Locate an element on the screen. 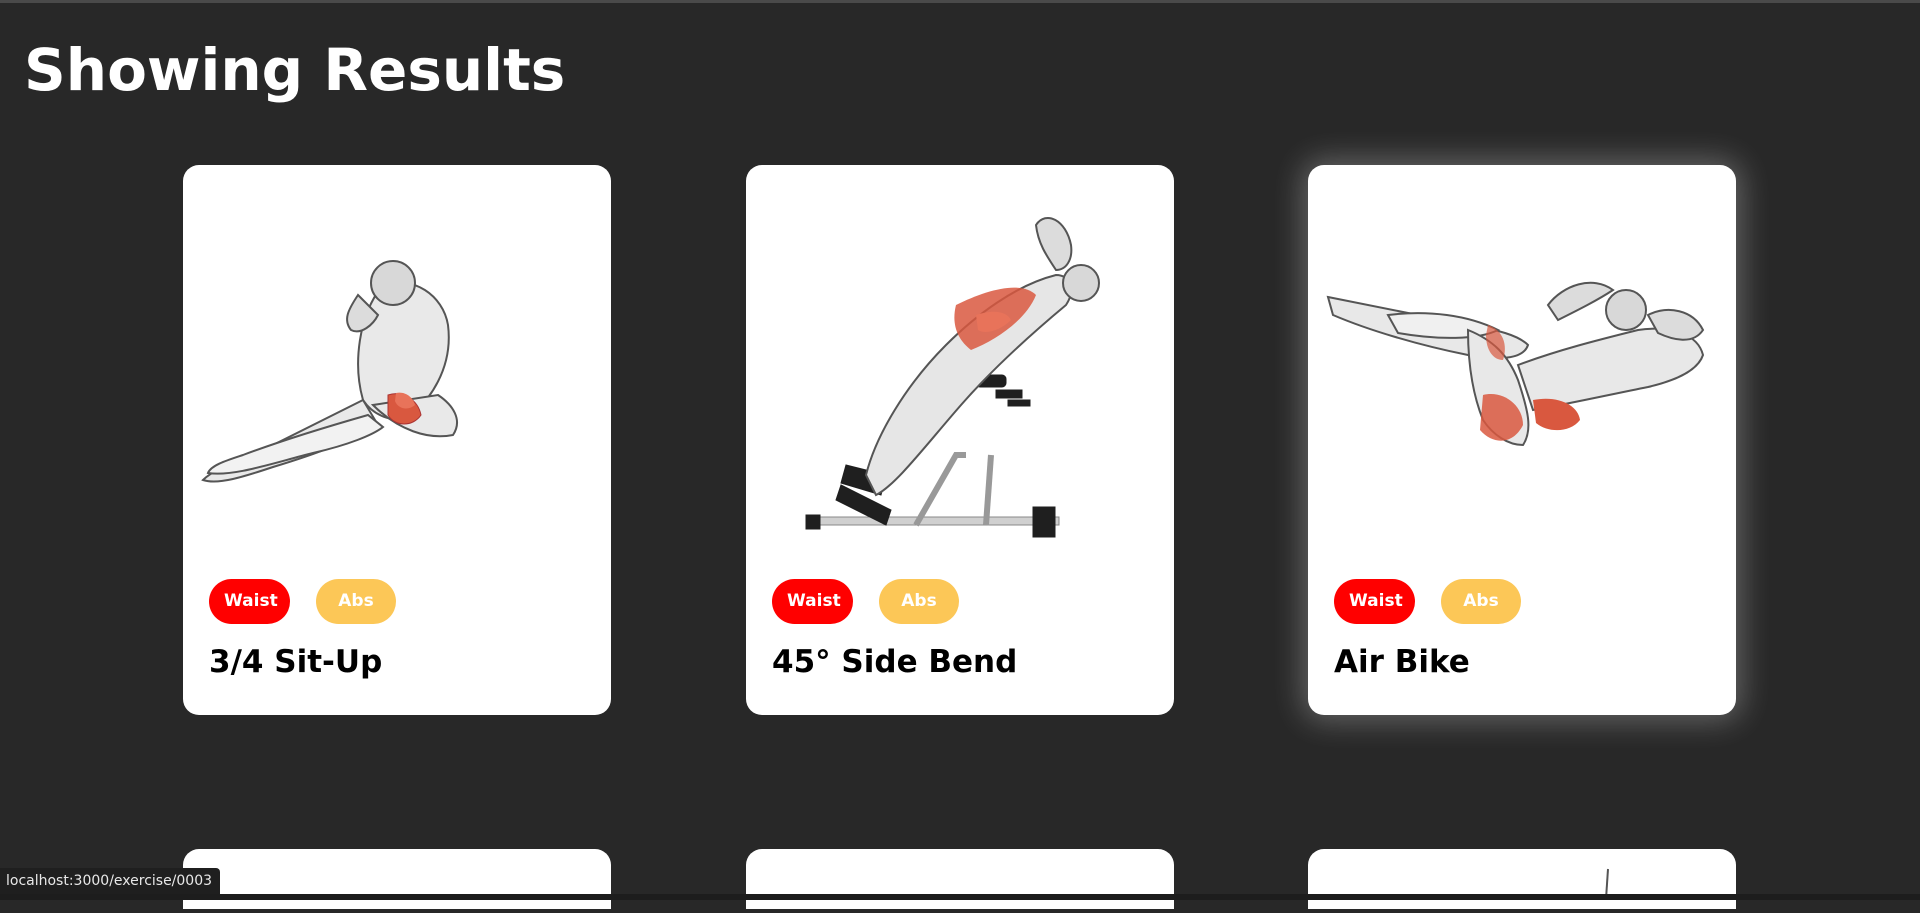 This screenshot has width=1920, height=913. exercise-card: Waist Abs 3/4 Sit-Up is located at coordinates (397, 440).